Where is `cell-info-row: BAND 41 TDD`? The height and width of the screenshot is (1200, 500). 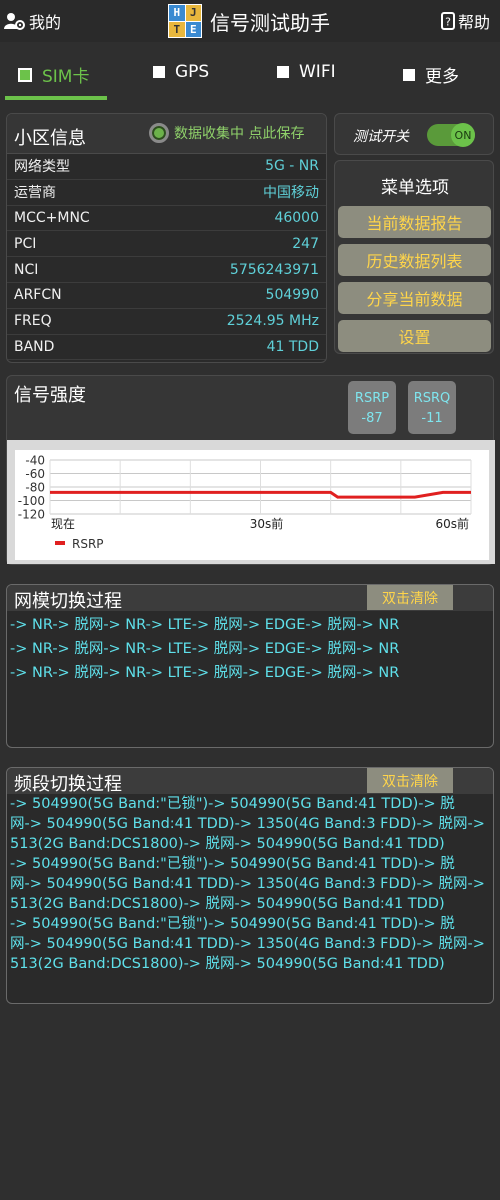 cell-info-row: BAND 41 TDD is located at coordinates (166, 348).